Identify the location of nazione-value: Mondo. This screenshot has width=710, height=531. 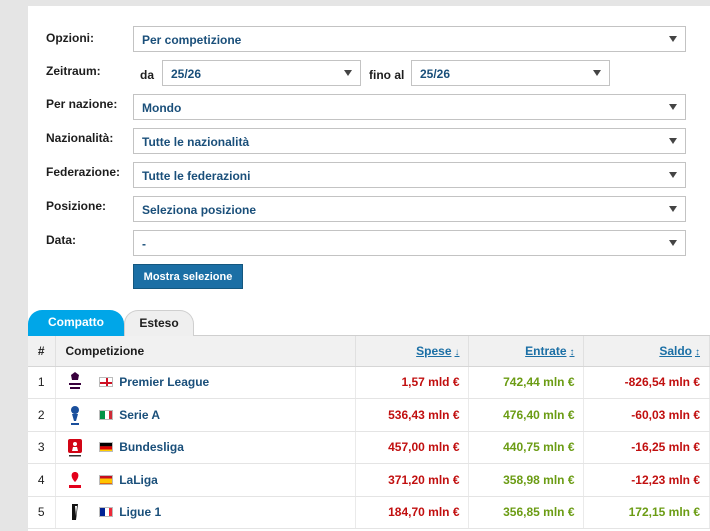
(162, 108).